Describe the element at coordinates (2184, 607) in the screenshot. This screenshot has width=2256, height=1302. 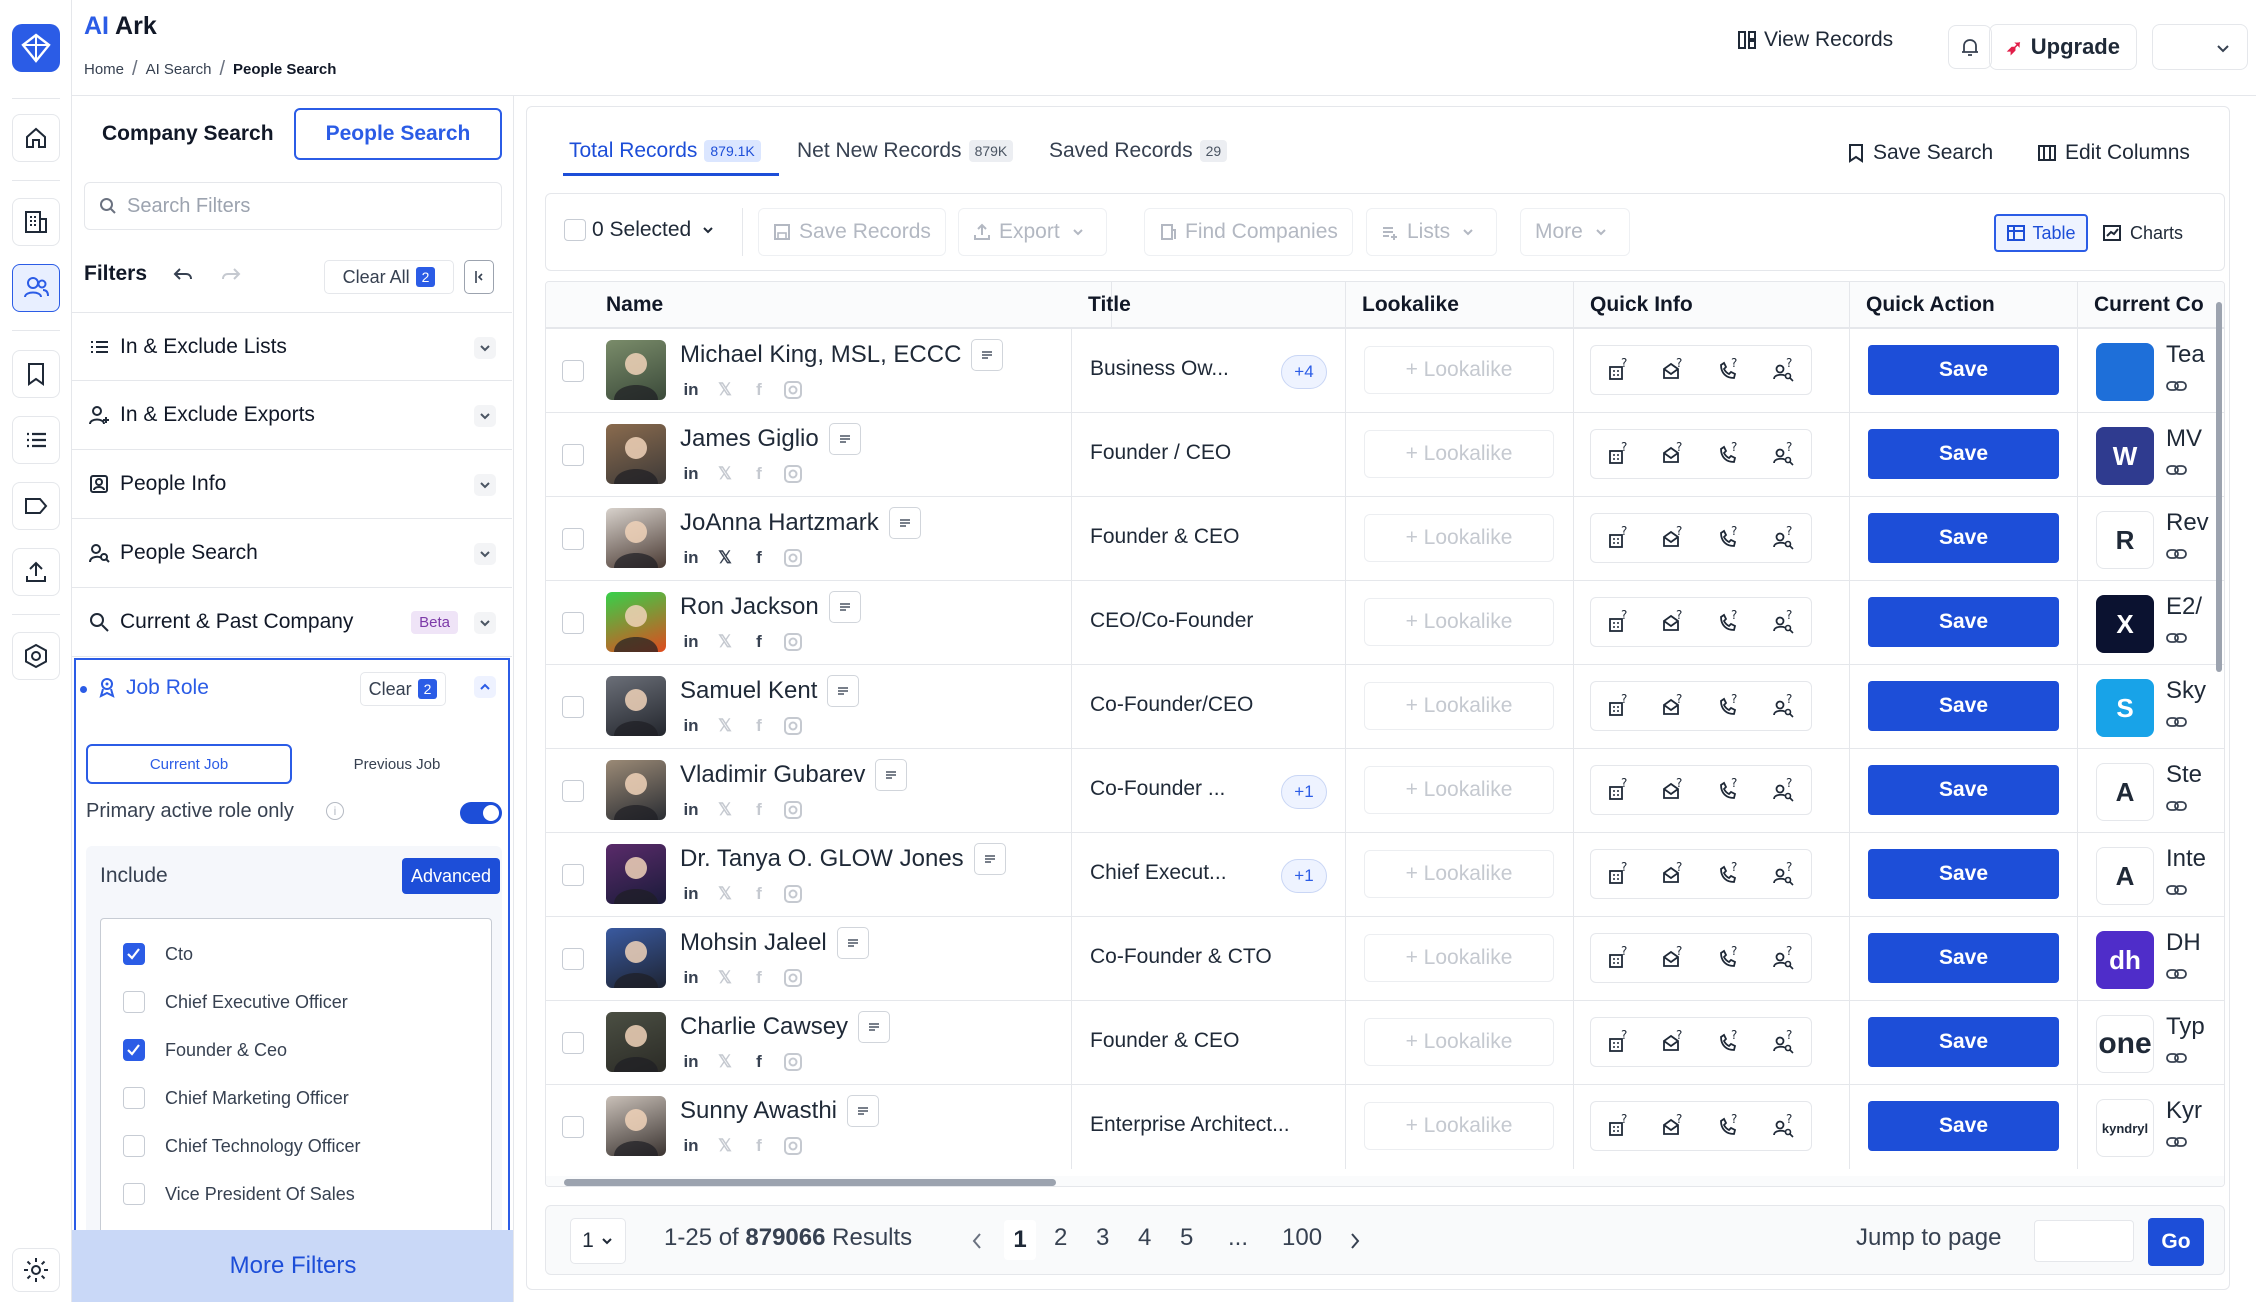
I see `company-name: E2/` at that location.